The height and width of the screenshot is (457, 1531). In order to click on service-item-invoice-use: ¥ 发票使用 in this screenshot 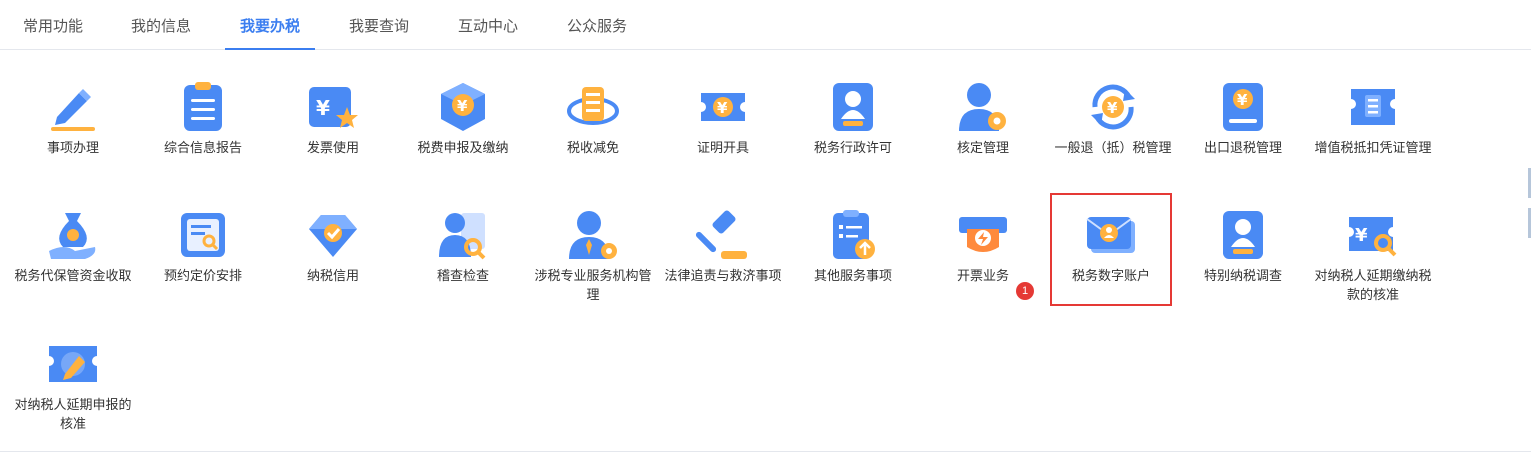, I will do `click(333, 118)`.